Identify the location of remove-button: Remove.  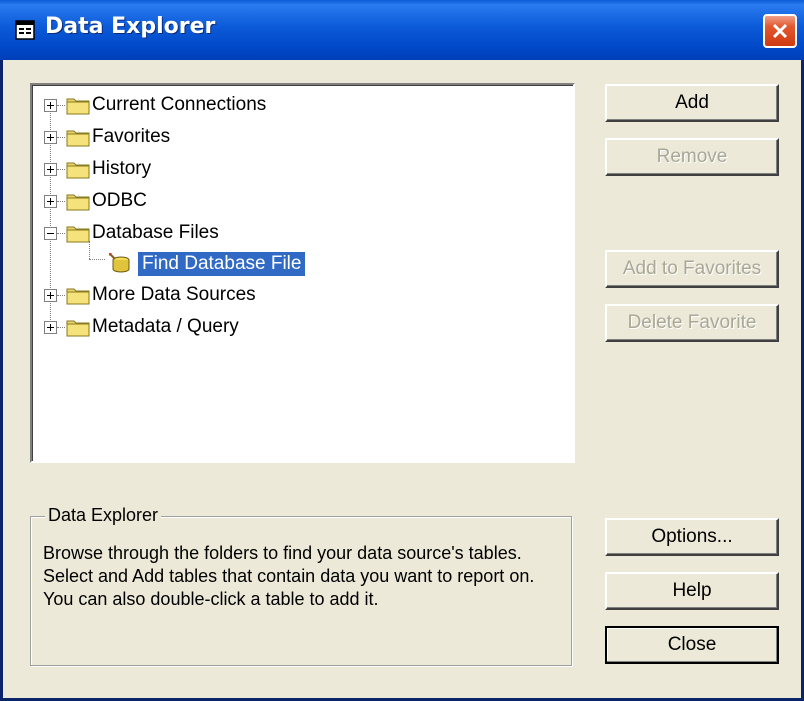
(692, 157).